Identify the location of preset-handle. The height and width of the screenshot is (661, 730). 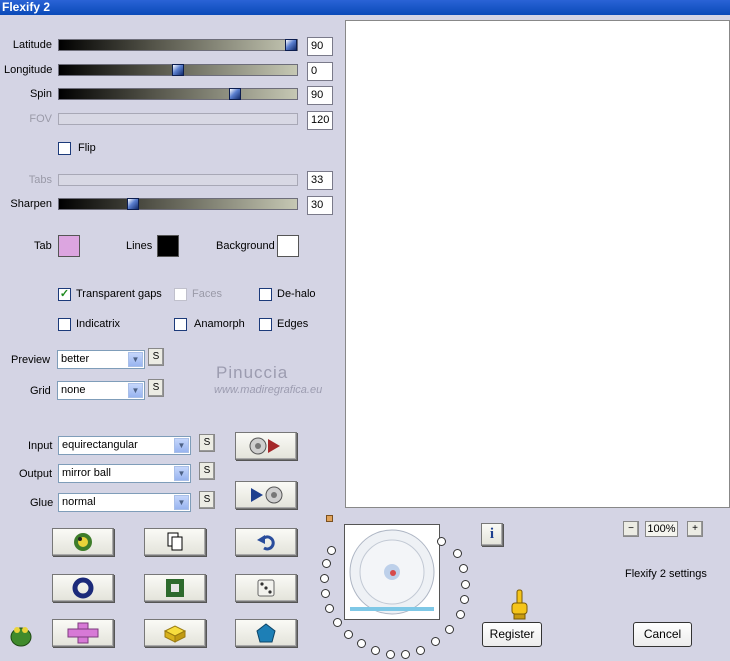
(329, 518).